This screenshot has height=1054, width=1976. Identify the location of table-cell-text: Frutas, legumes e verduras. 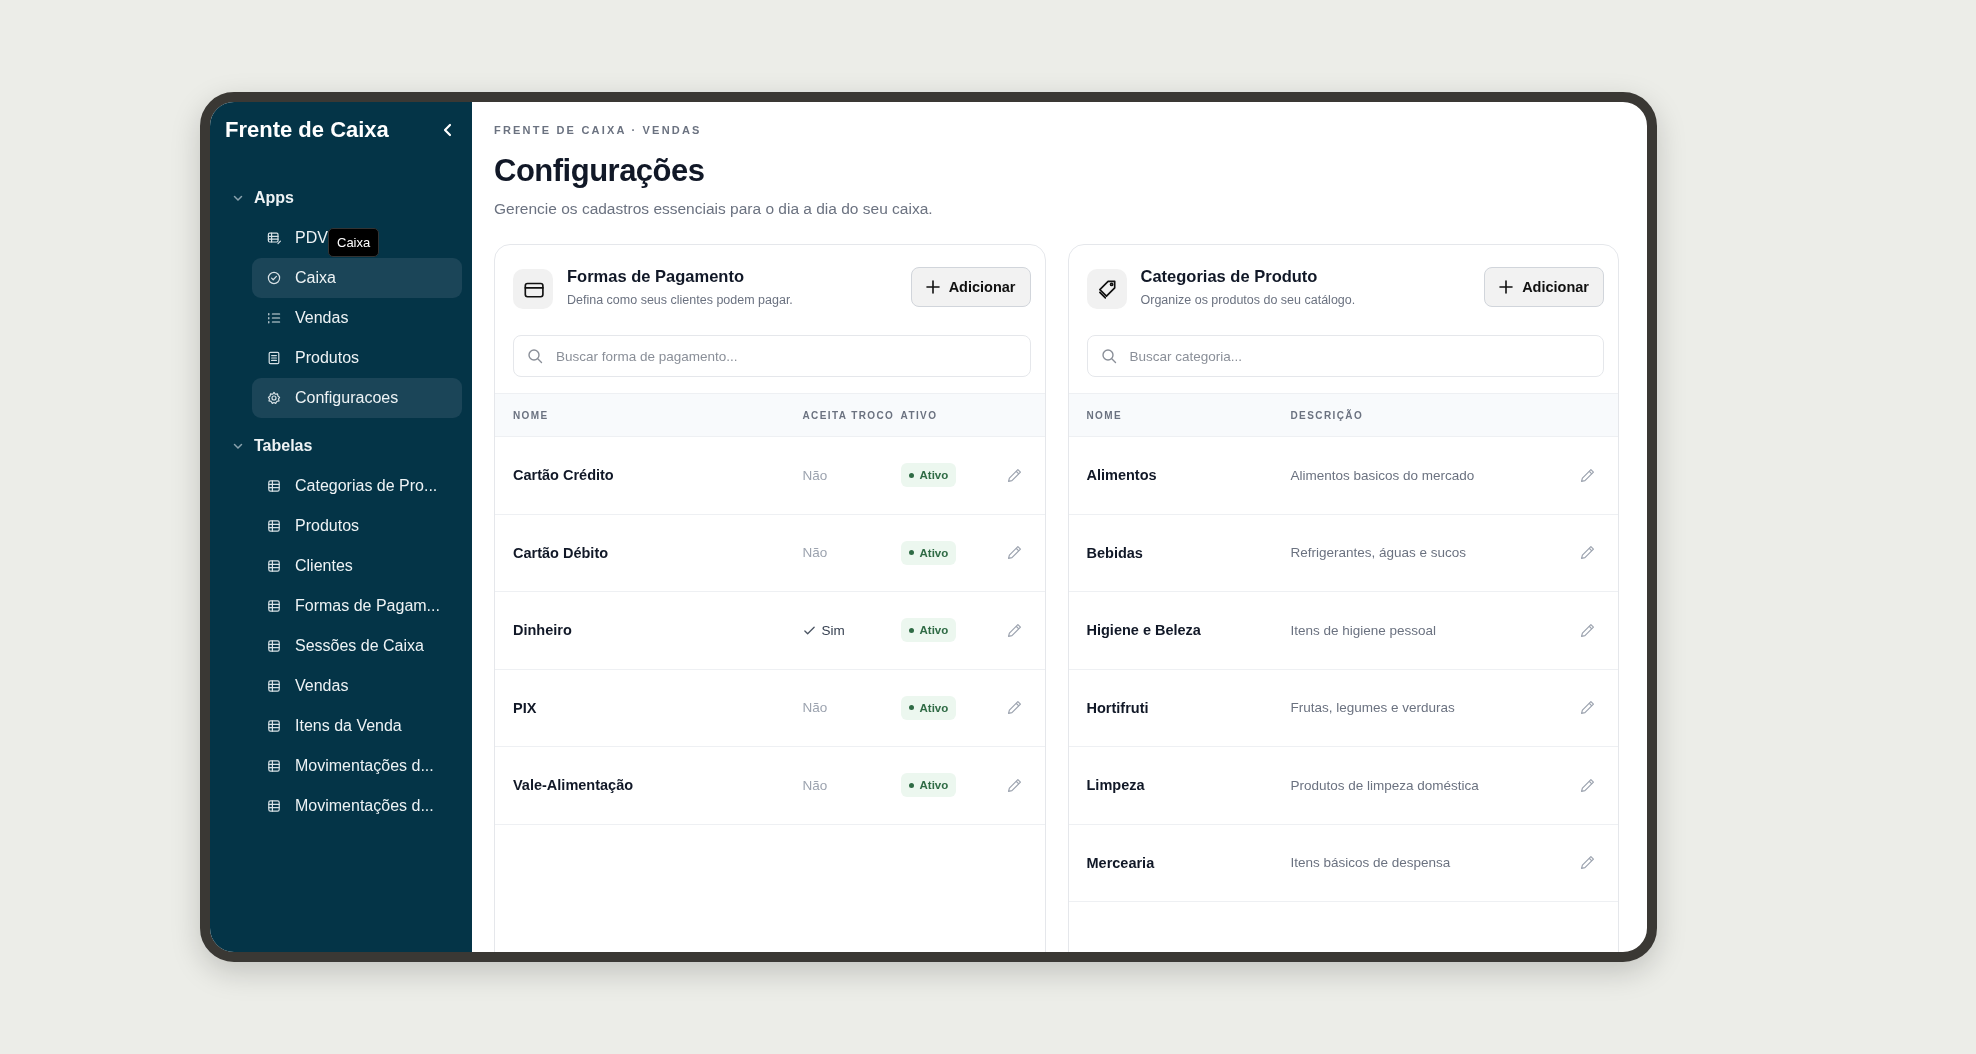
(1373, 708).